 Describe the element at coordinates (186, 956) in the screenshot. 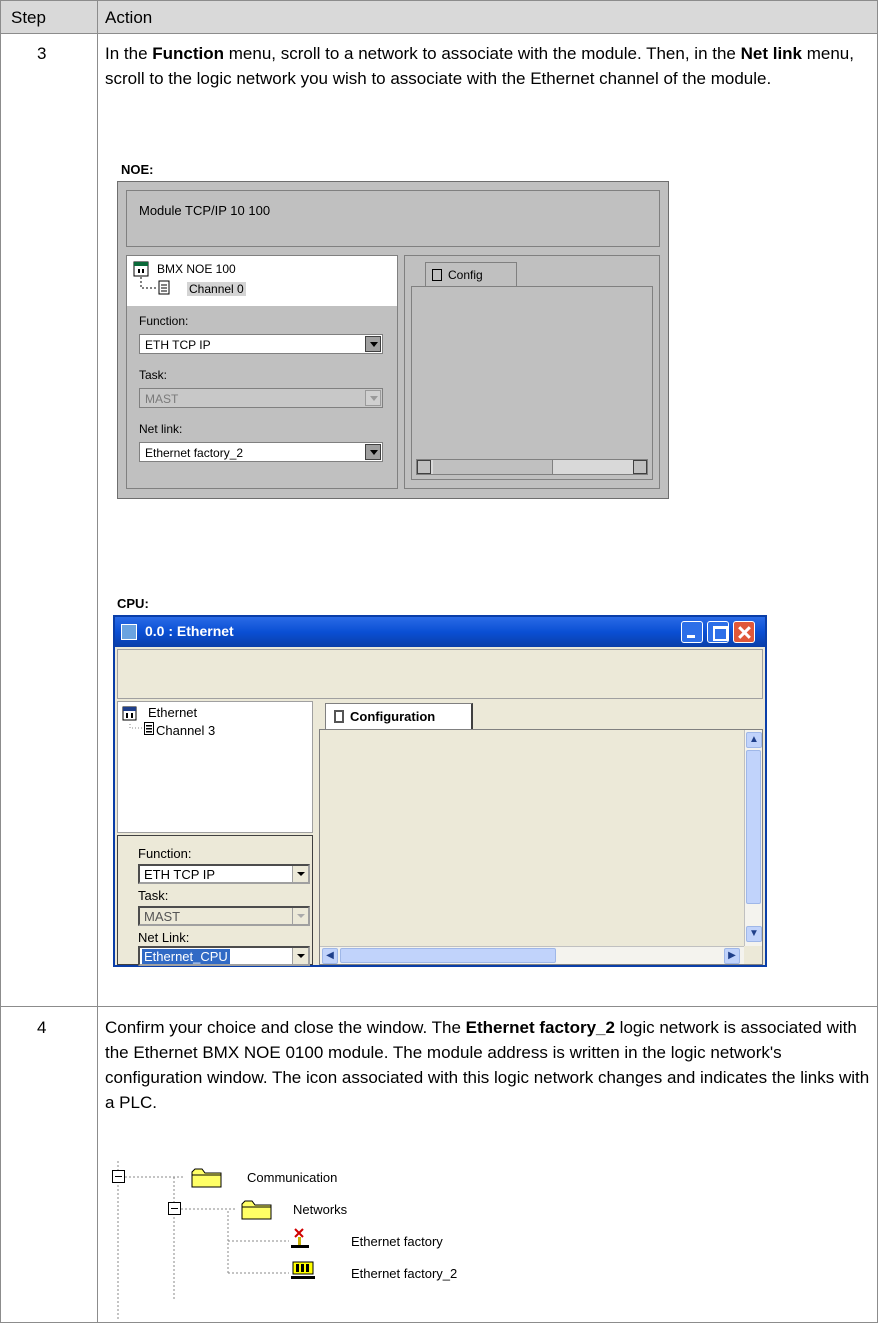

I see `netlink-value: Ethernet_CPU` at that location.